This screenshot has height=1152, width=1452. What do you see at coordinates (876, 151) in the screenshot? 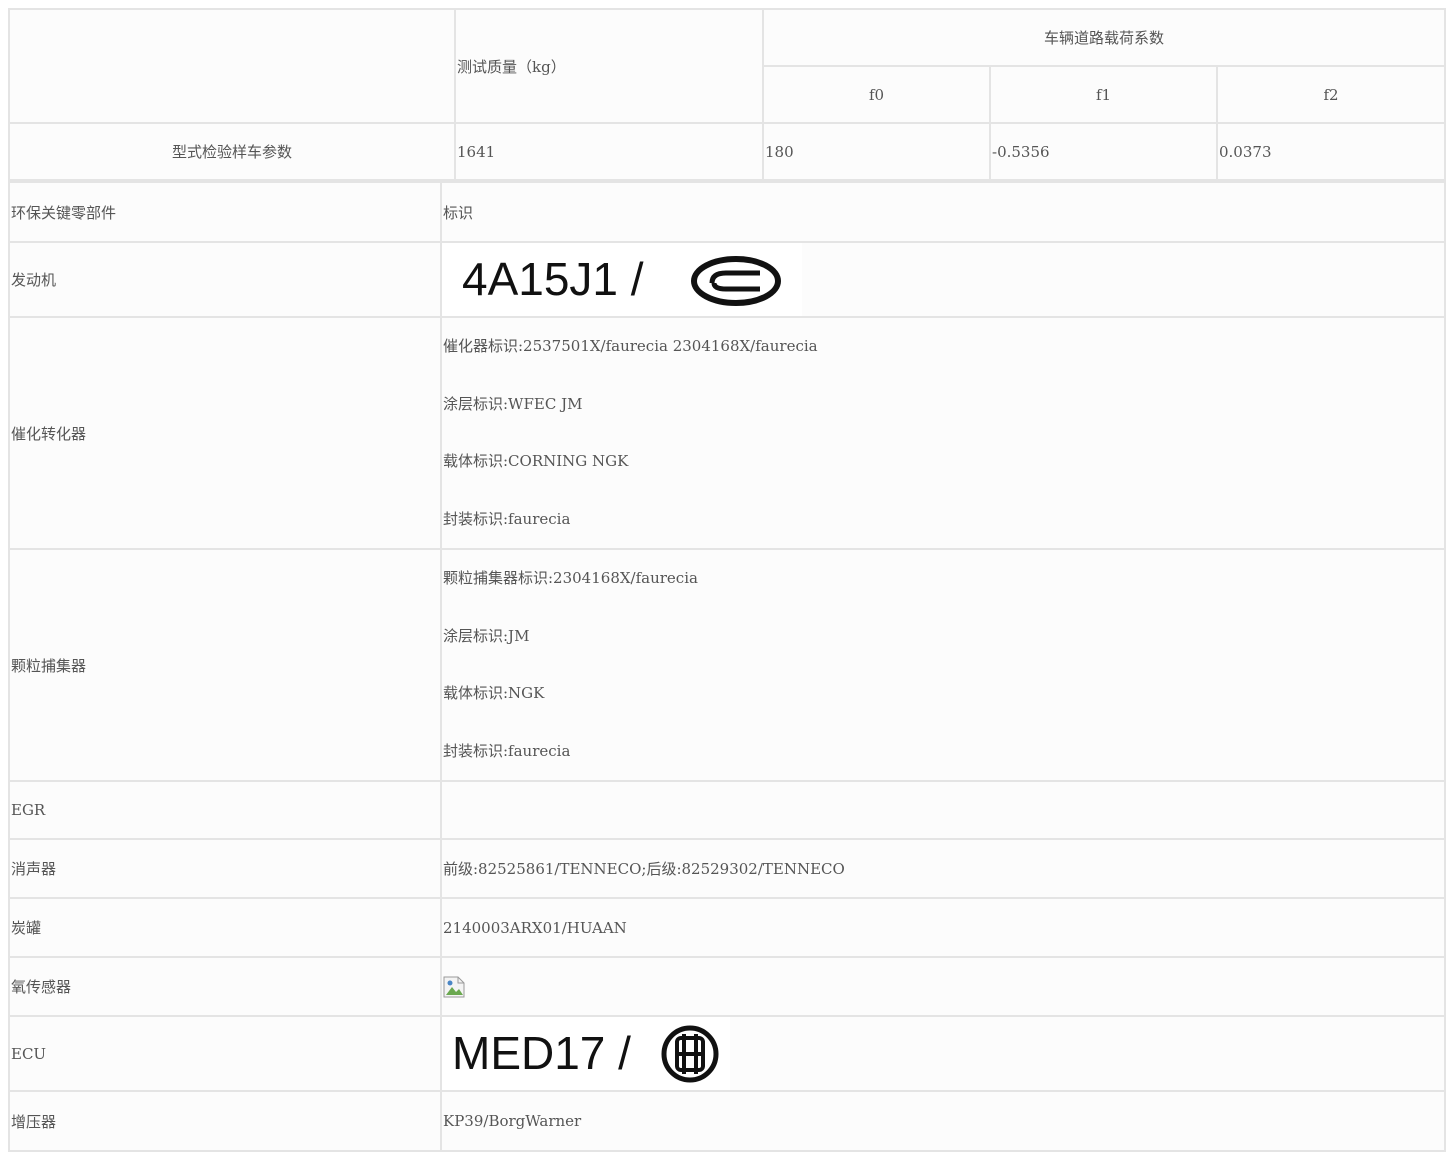
I see `f0-value: 180` at bounding box center [876, 151].